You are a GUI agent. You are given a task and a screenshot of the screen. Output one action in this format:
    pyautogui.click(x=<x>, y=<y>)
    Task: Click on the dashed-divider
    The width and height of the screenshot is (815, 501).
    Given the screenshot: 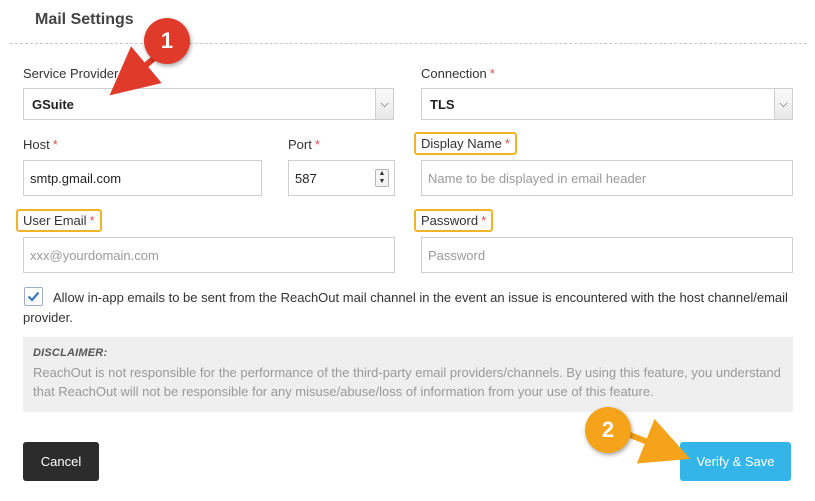 What is the action you would take?
    pyautogui.click(x=408, y=43)
    